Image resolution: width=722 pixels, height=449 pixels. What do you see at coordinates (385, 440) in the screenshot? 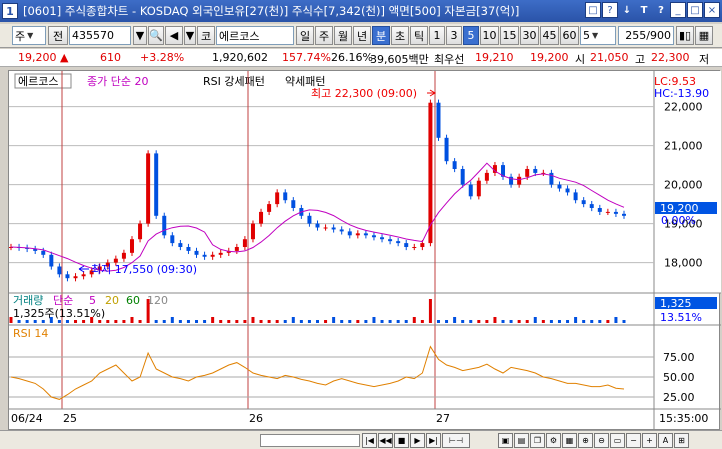
I see `prev-button: ◀◀` at bounding box center [385, 440].